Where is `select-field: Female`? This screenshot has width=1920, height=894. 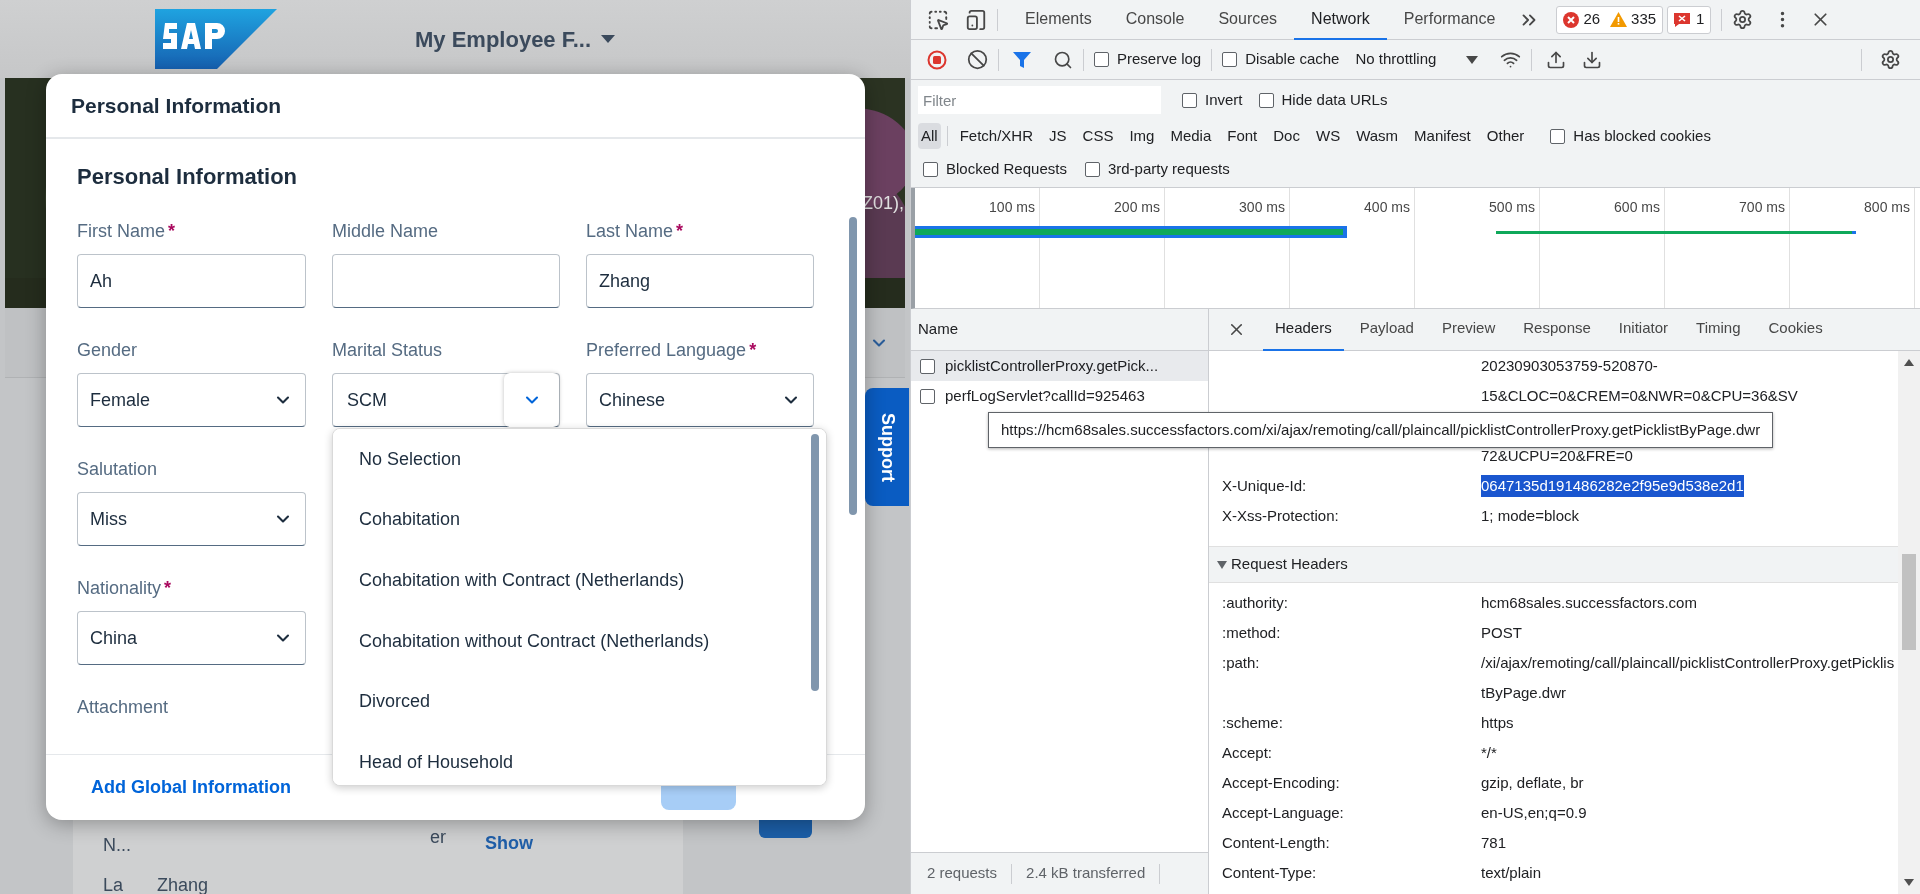 select-field: Female is located at coordinates (191, 400).